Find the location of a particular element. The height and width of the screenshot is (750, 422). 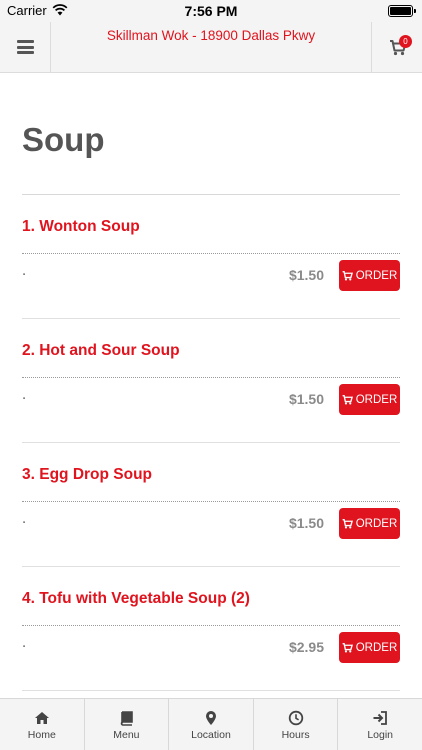

tab-menu: Menu is located at coordinates (127, 724).